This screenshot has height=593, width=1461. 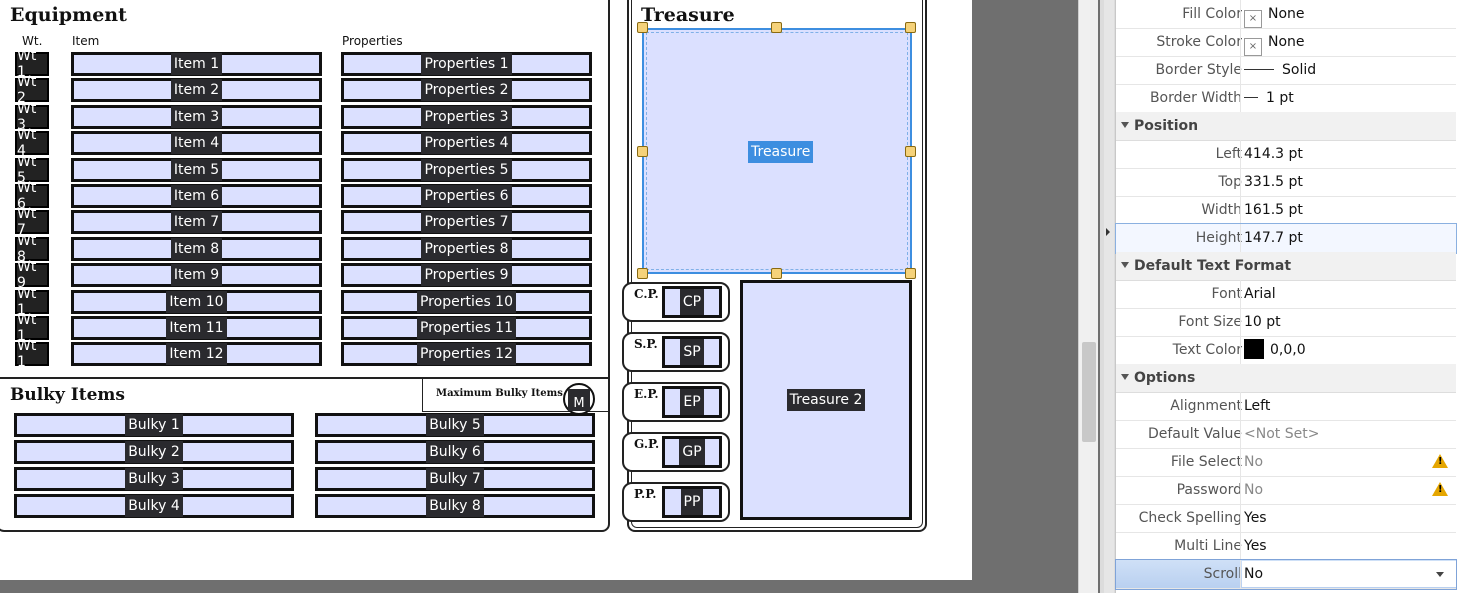 I want to click on property-value: Left, so click(x=1257, y=406).